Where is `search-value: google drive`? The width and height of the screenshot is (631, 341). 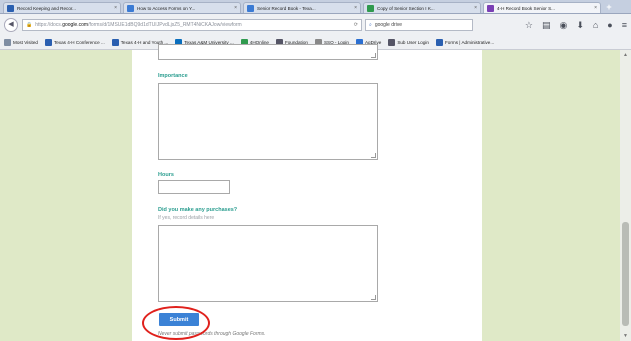
search-value: google drive is located at coordinates (388, 25).